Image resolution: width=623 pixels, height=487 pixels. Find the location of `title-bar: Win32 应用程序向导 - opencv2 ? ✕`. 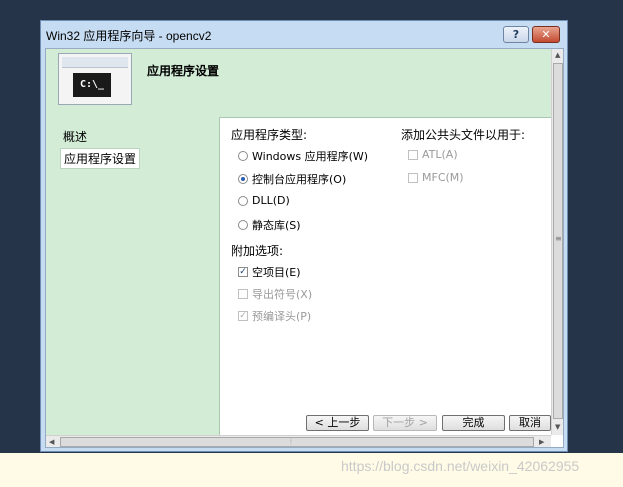

title-bar: Win32 应用程序向导 - opencv2 ? ✕ is located at coordinates (304, 34).